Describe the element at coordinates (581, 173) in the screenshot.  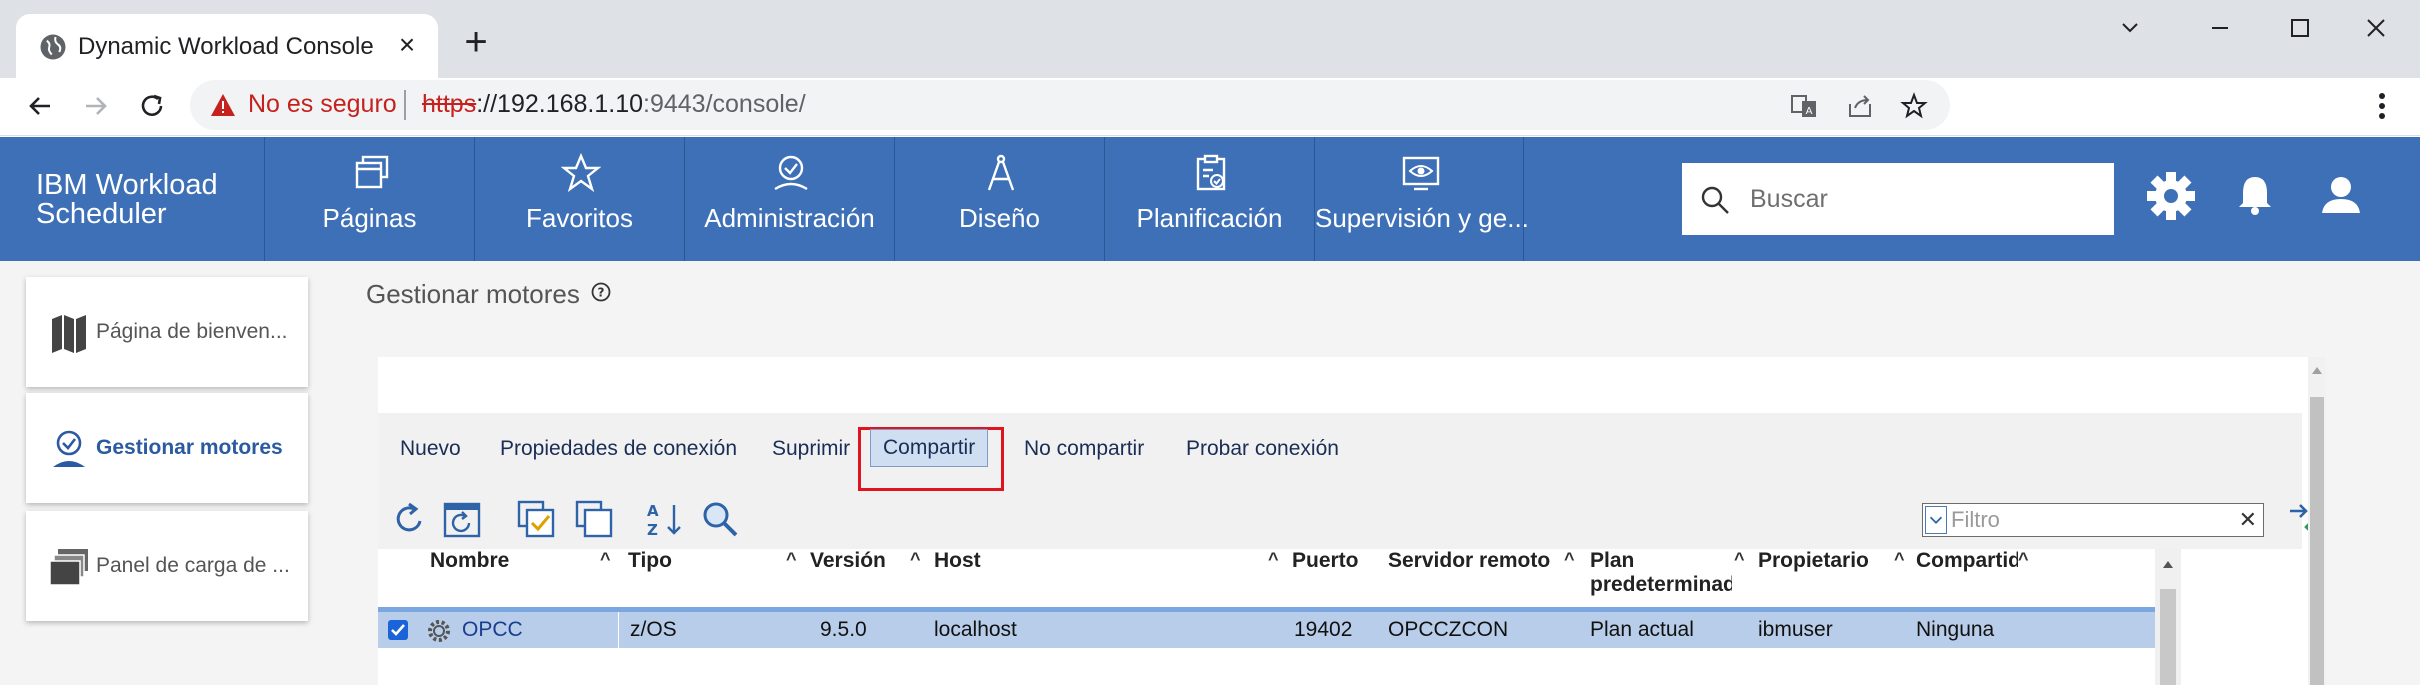
I see `star-icon` at that location.